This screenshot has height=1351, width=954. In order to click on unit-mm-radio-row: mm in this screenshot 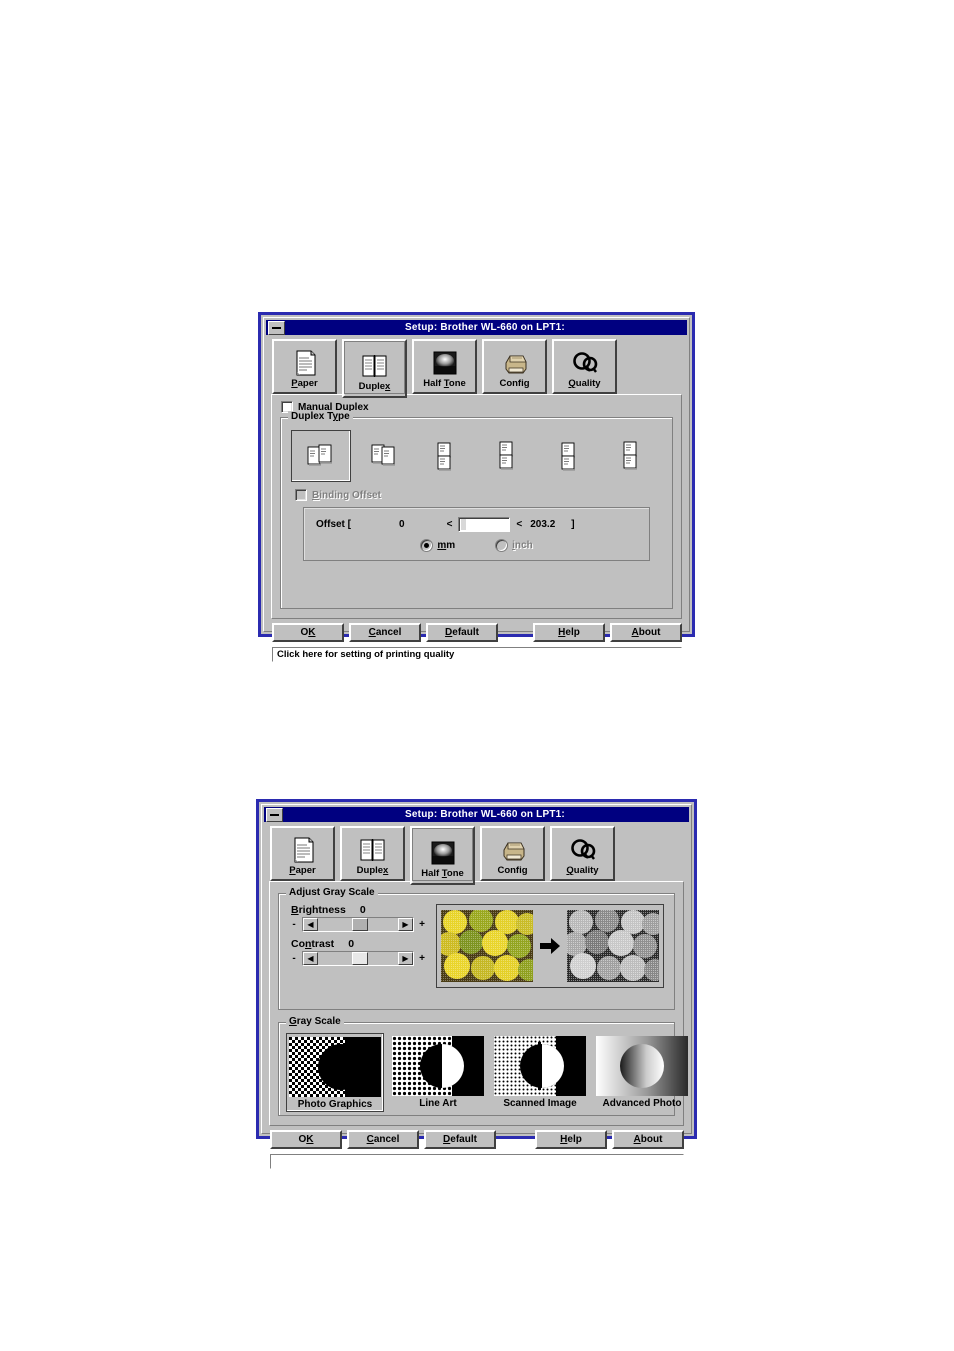, I will do `click(437, 545)`.